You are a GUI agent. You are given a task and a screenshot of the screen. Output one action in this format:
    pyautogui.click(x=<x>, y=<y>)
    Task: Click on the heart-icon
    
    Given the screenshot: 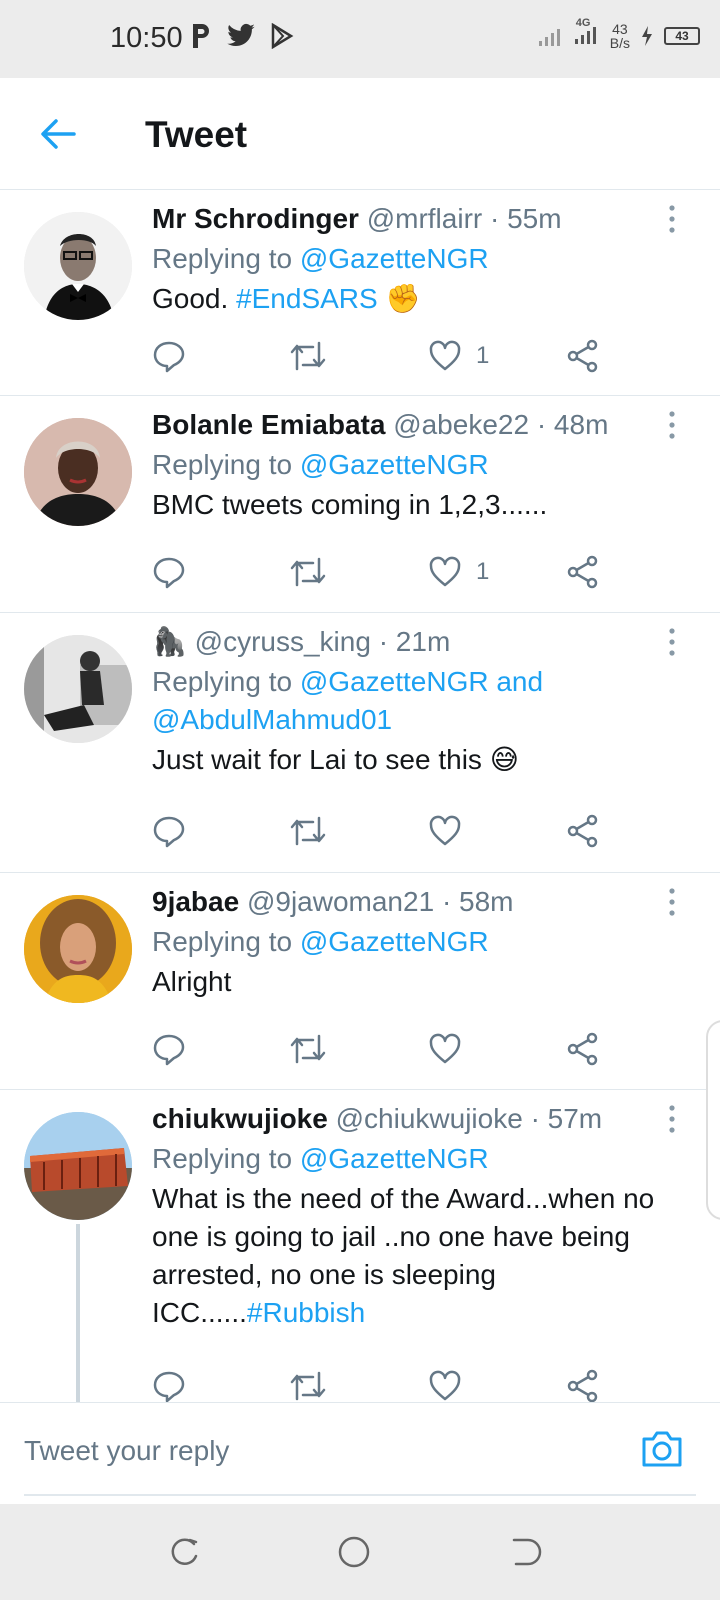 What is the action you would take?
    pyautogui.click(x=445, y=1385)
    